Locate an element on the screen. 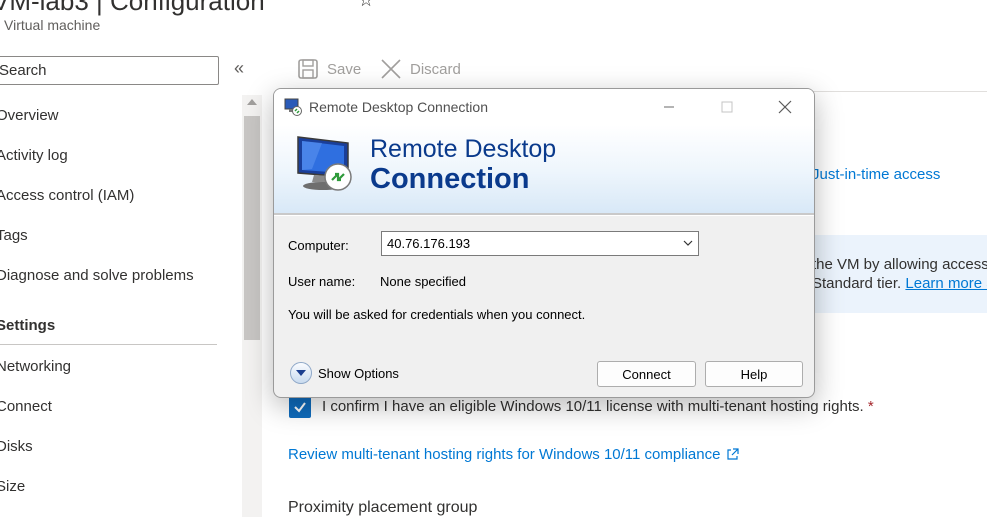 The height and width of the screenshot is (517, 987). sidebar-scrollbar is located at coordinates (252, 306).